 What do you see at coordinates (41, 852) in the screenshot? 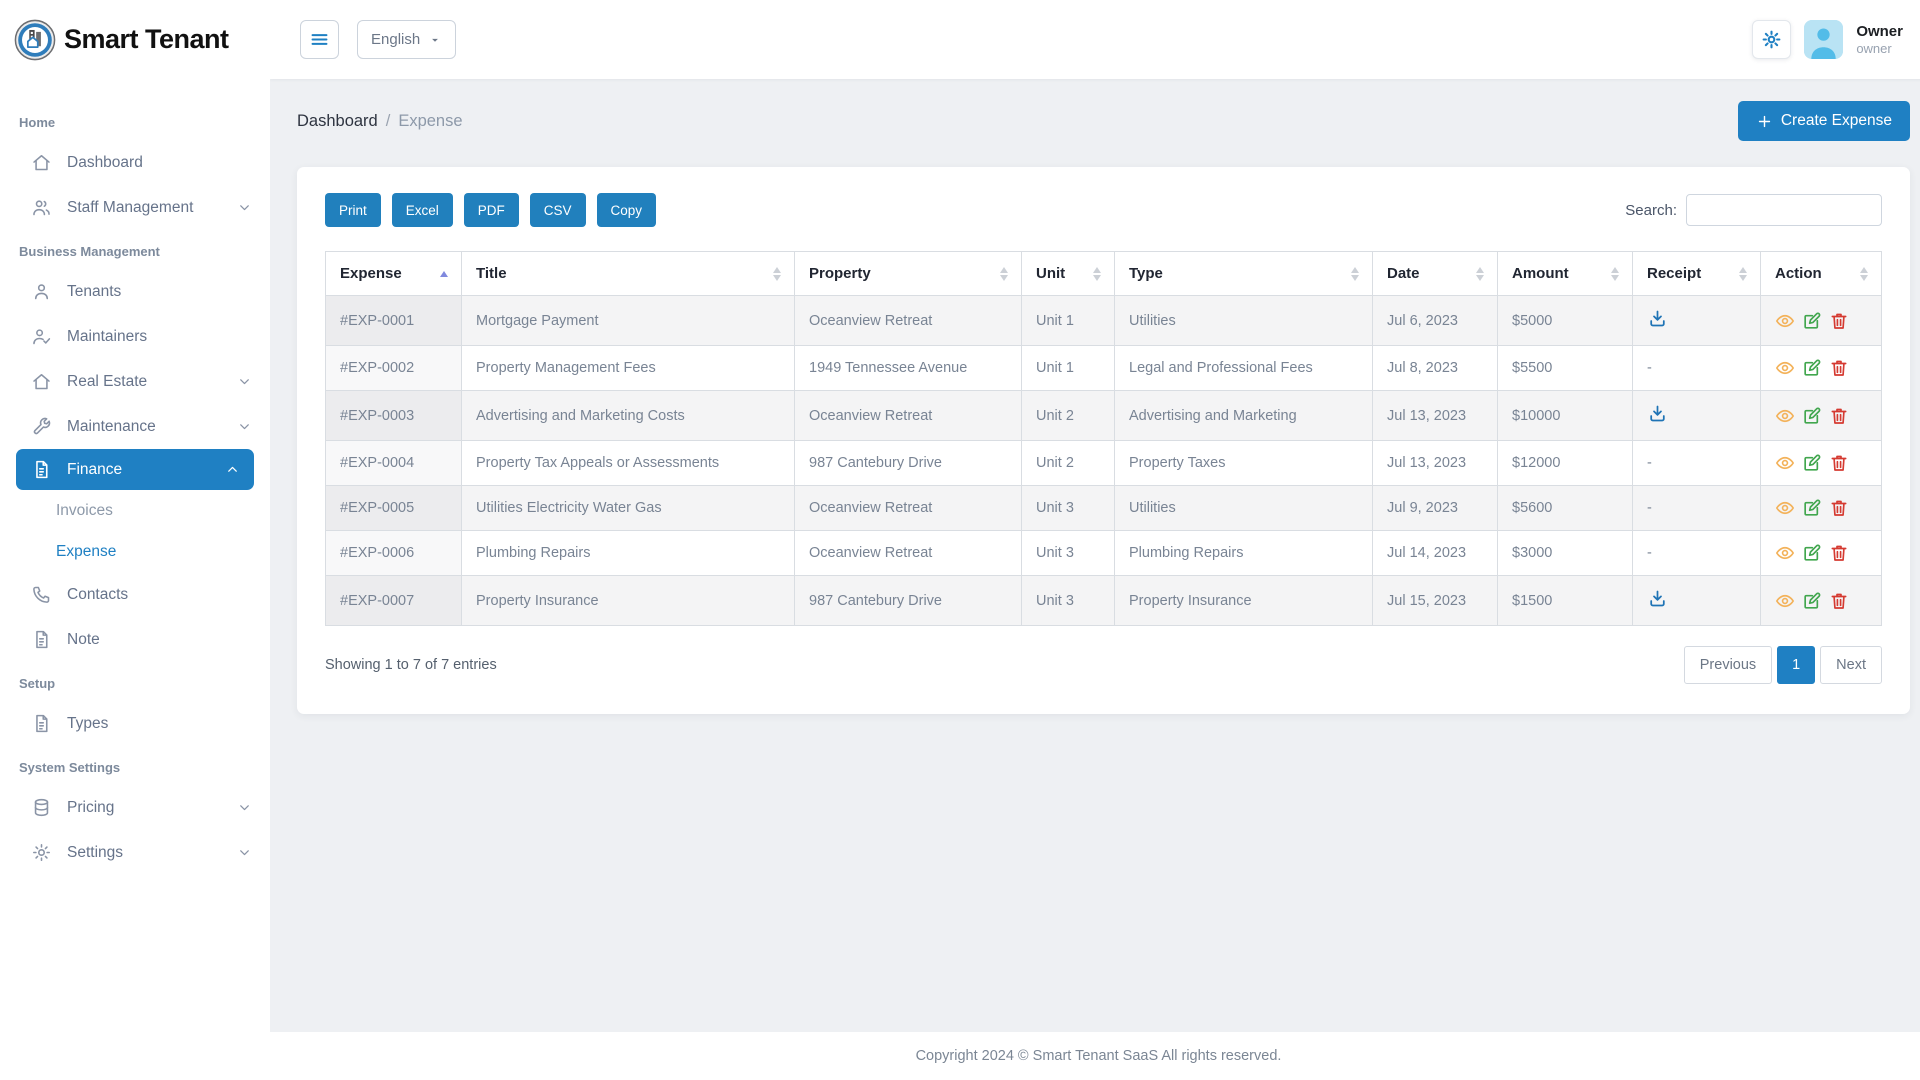
I see `gear-icon` at bounding box center [41, 852].